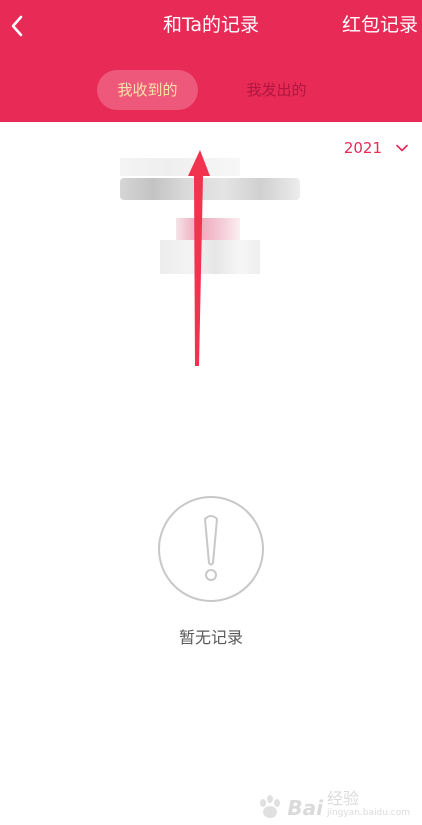 The image size is (422, 825). Describe the element at coordinates (362, 148) in the screenshot. I see `year-value: 2021` at that location.